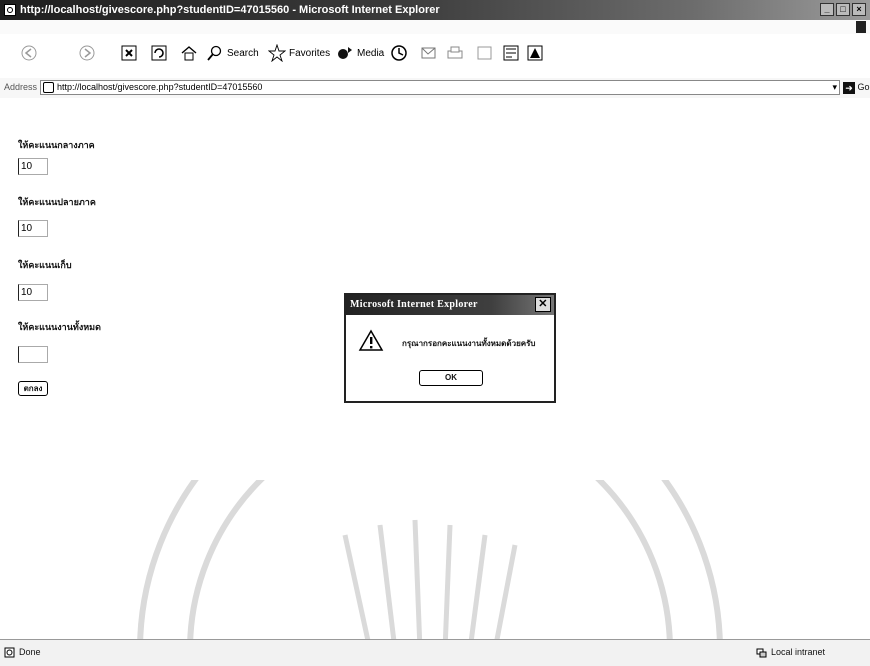 Image resolution: width=870 pixels, height=666 pixels. I want to click on address-label: Address, so click(21, 87).